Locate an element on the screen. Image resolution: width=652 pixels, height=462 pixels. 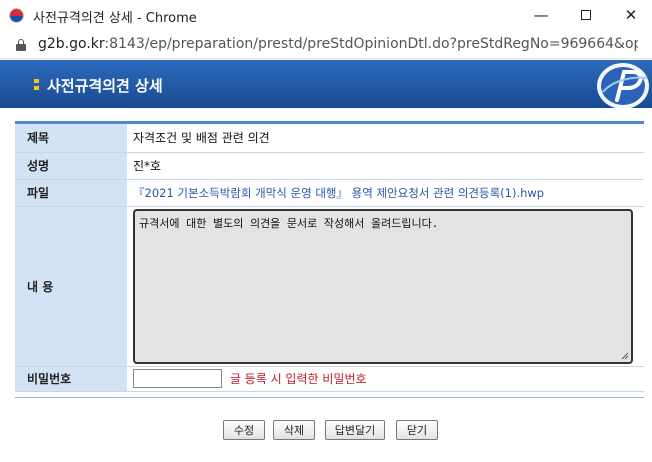
title-label: 제목 is located at coordinates (71, 138).